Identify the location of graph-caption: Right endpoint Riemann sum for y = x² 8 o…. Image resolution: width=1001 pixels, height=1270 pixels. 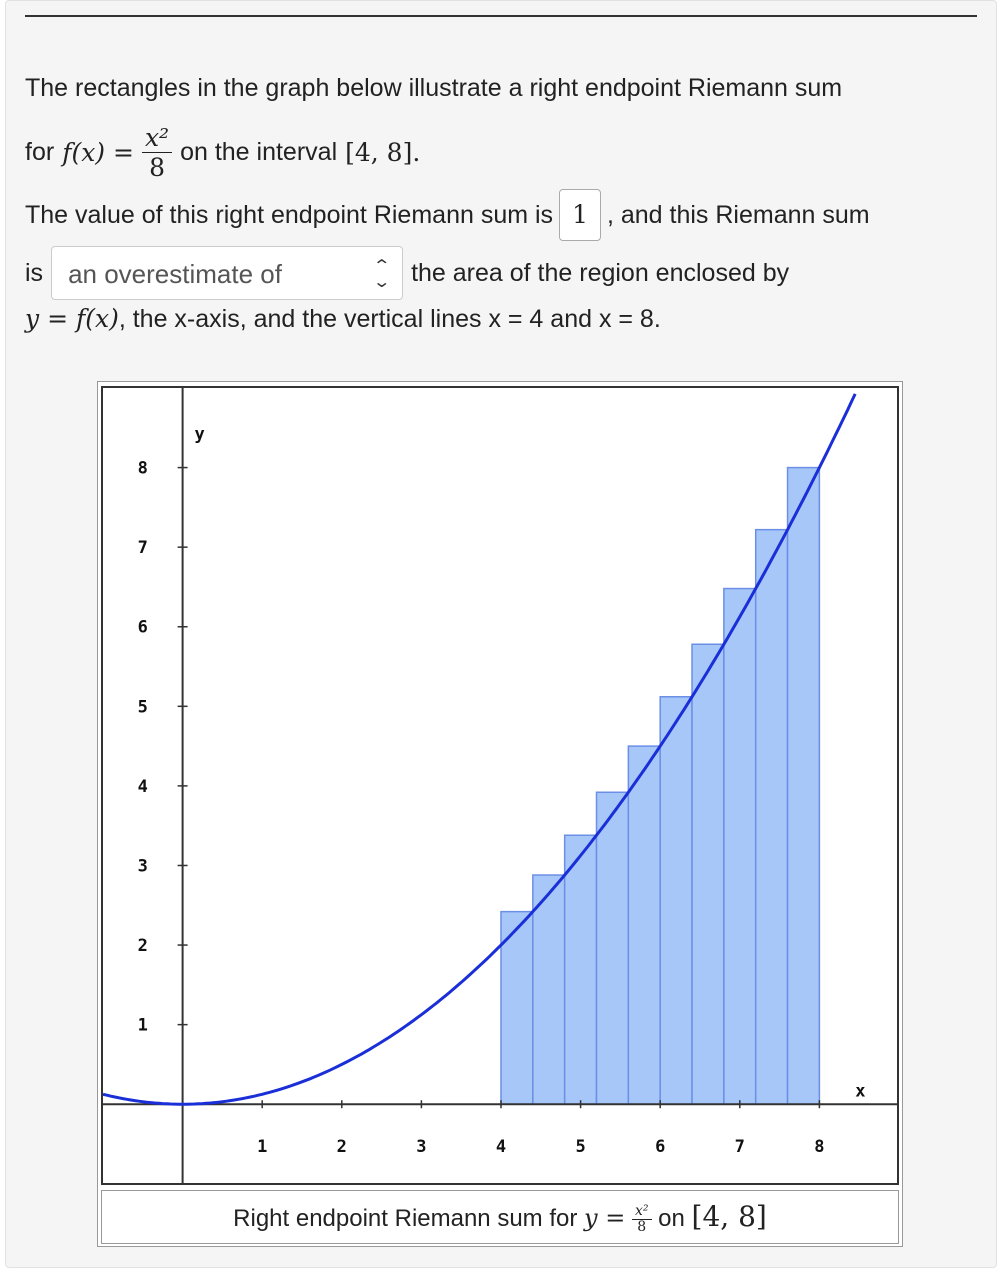
(500, 1217).